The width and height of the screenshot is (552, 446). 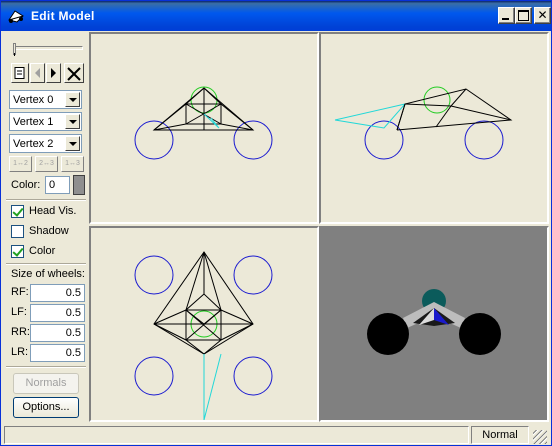 I want to click on close-x-icon, so click(x=74, y=74).